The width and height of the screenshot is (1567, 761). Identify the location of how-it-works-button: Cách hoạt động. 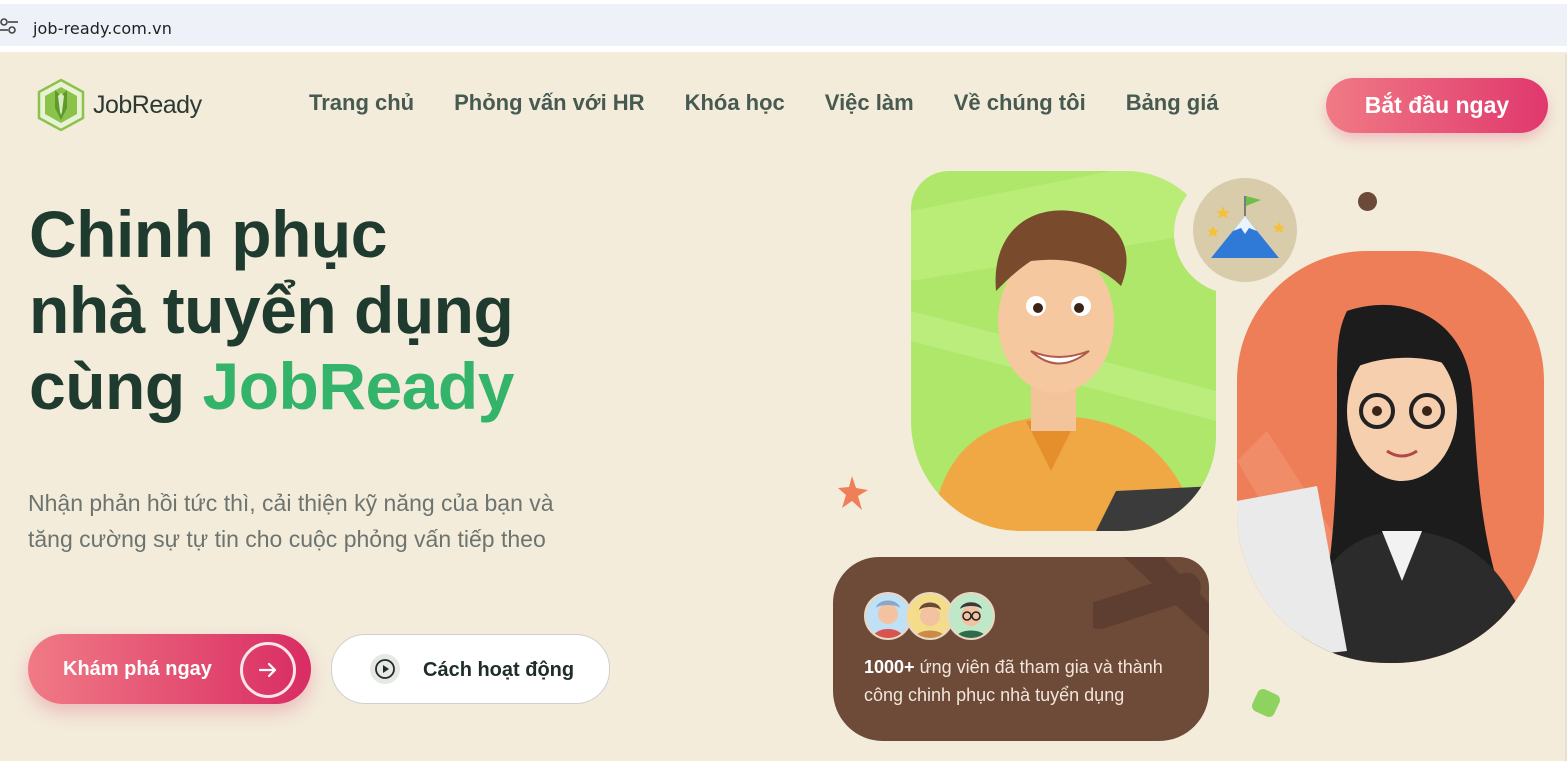
(470, 669).